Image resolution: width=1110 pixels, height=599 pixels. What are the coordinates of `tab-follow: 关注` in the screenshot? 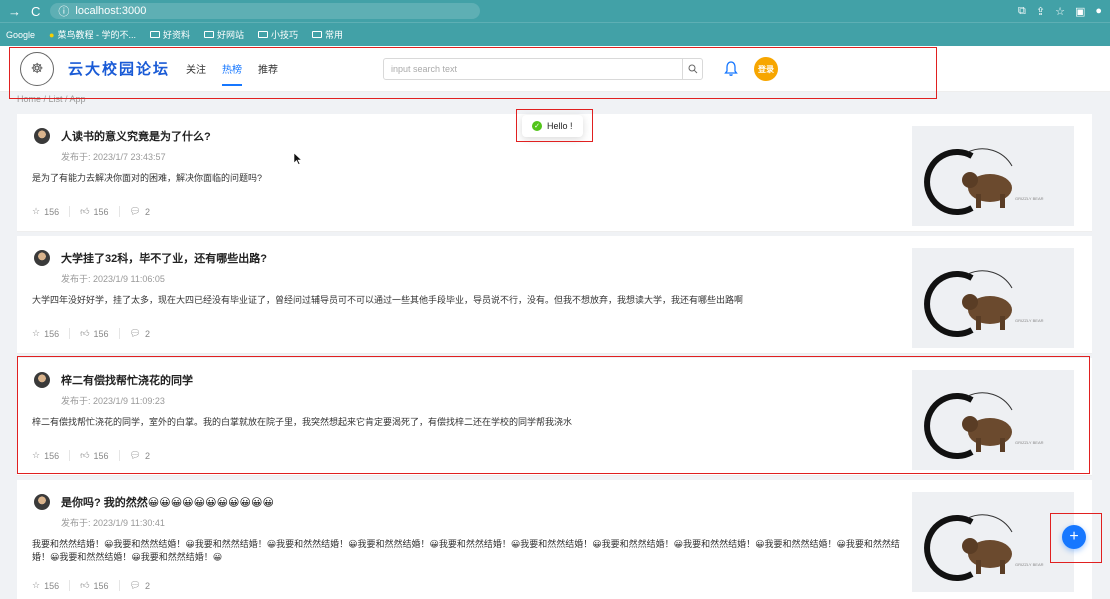 It's located at (196, 69).